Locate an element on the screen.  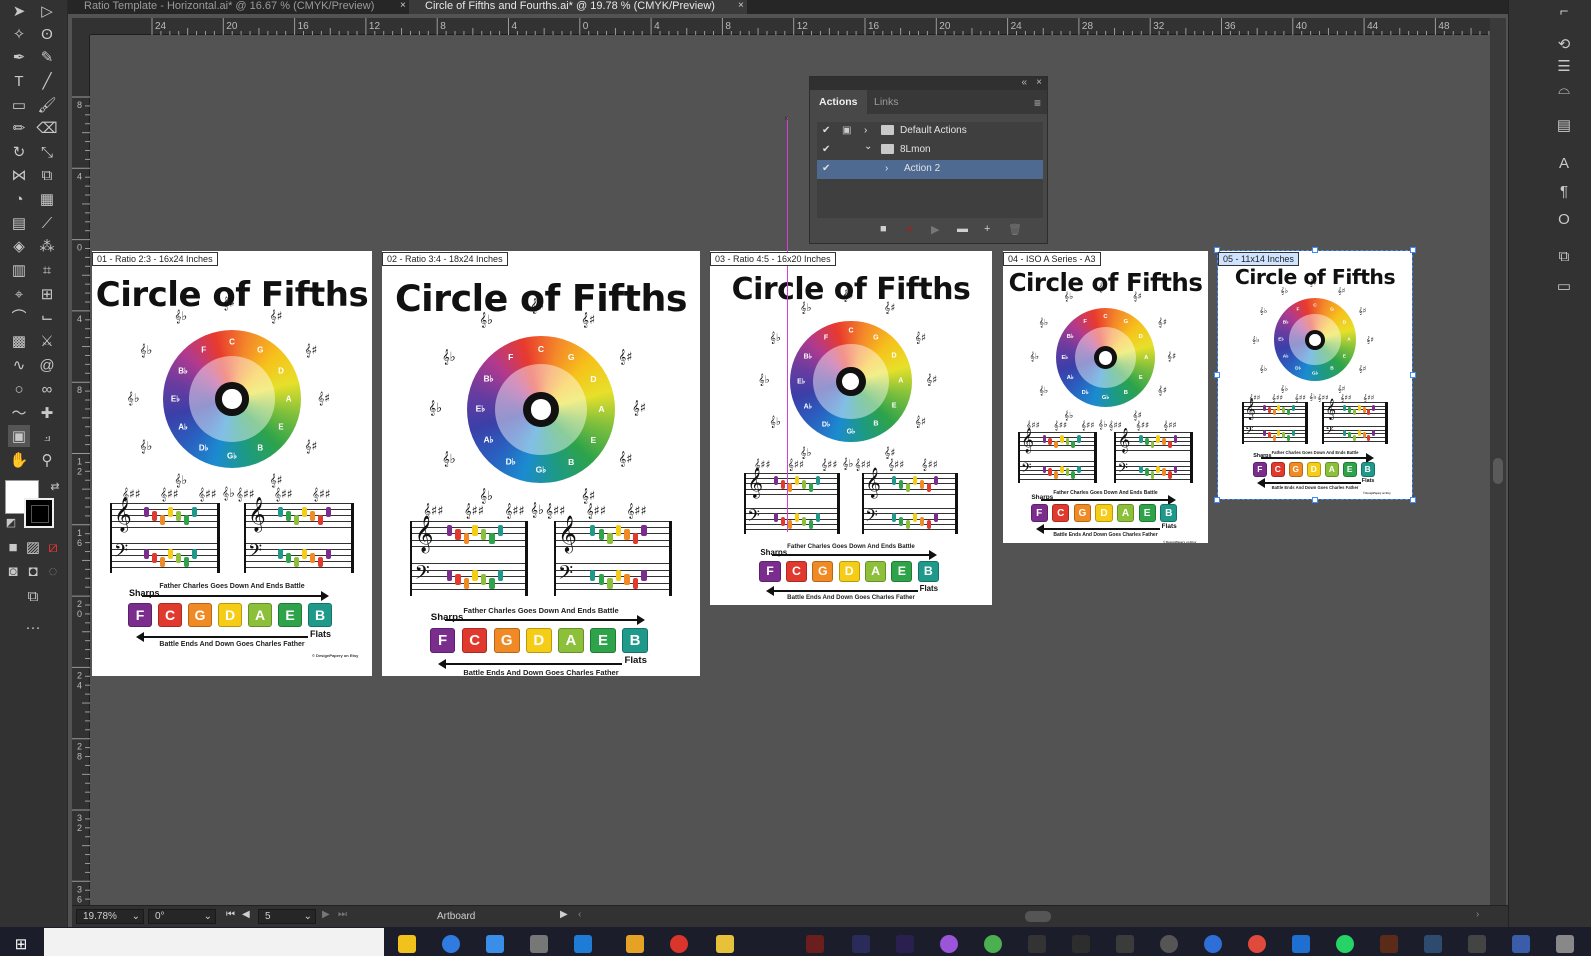
shape-builder-tool-icon: ◔ is located at coordinates (19, 199).